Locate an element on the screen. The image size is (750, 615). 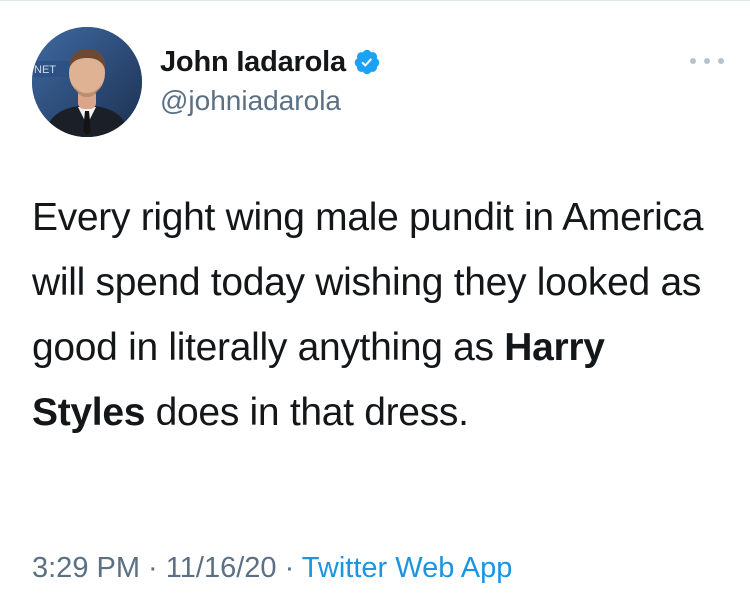
tweet-time: 3:29 PM is located at coordinates (86, 568).